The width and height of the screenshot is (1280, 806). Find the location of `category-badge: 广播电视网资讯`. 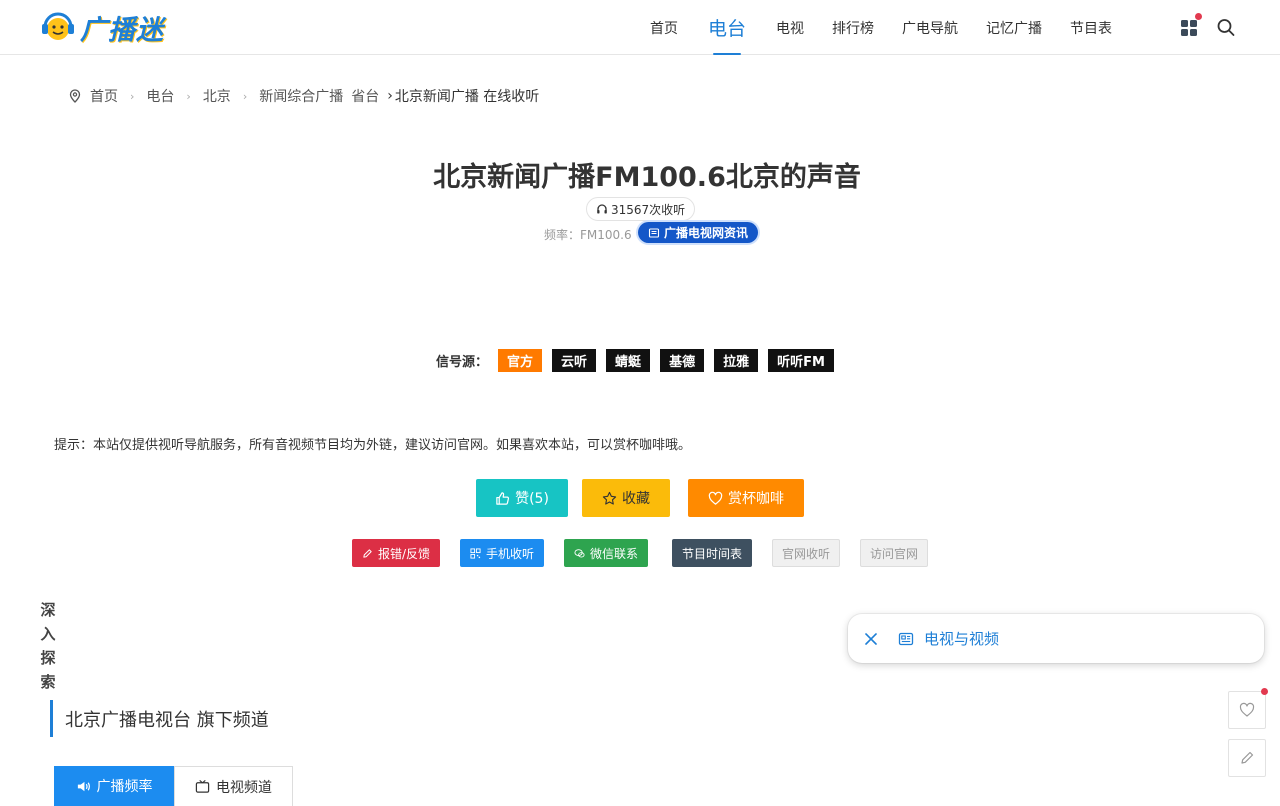

category-badge: 广播电视网资讯 is located at coordinates (698, 232).